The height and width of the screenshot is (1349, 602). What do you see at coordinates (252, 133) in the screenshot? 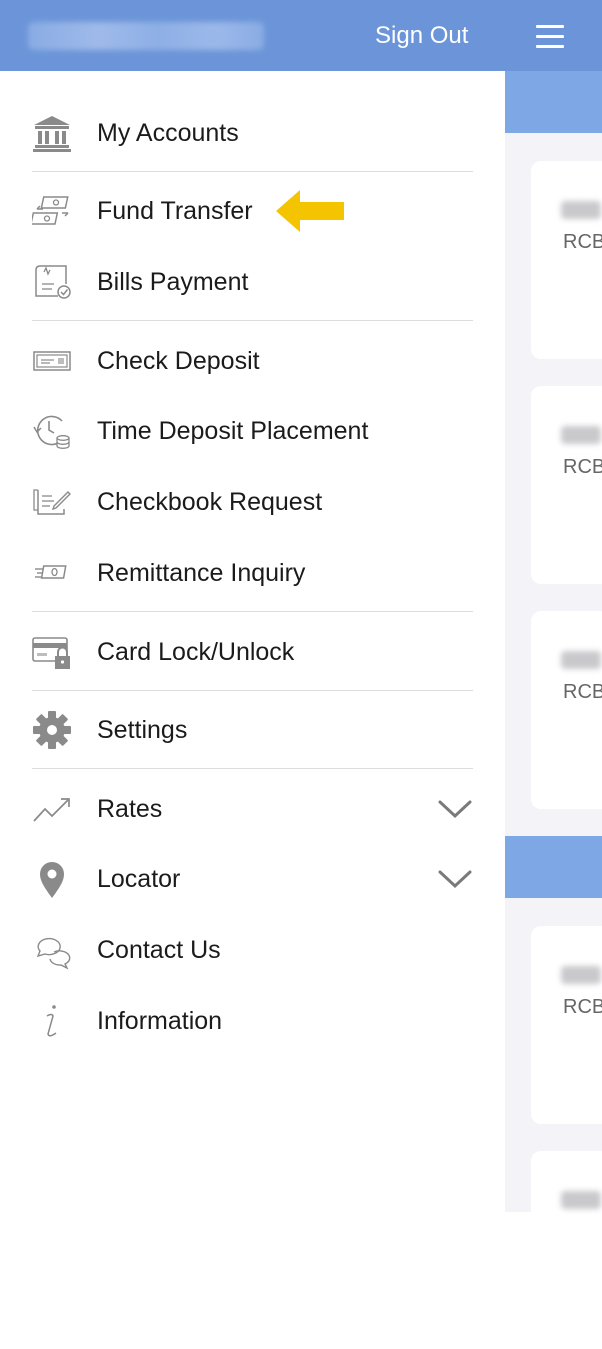
I see `menu-item-my-accounts: My Accounts` at bounding box center [252, 133].